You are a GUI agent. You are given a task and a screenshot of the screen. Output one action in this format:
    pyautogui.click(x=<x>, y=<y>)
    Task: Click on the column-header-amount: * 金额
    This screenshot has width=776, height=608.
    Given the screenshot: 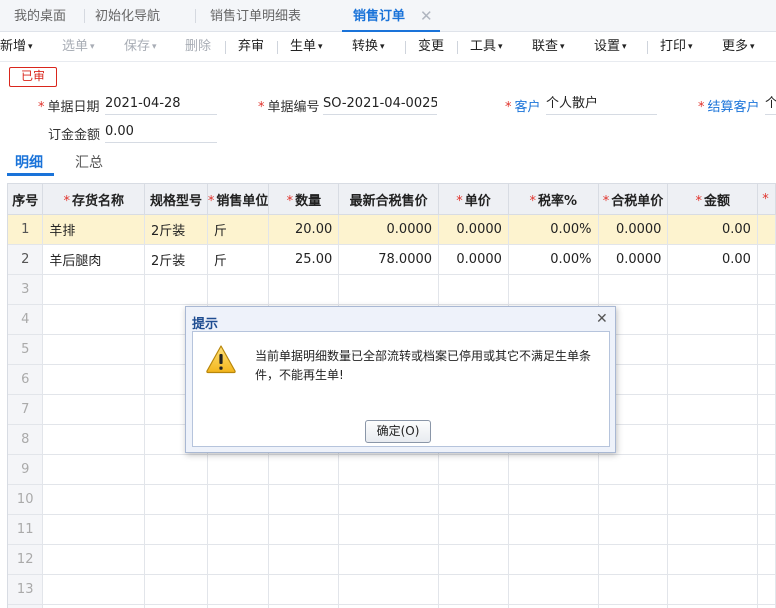 What is the action you would take?
    pyautogui.click(x=712, y=199)
    